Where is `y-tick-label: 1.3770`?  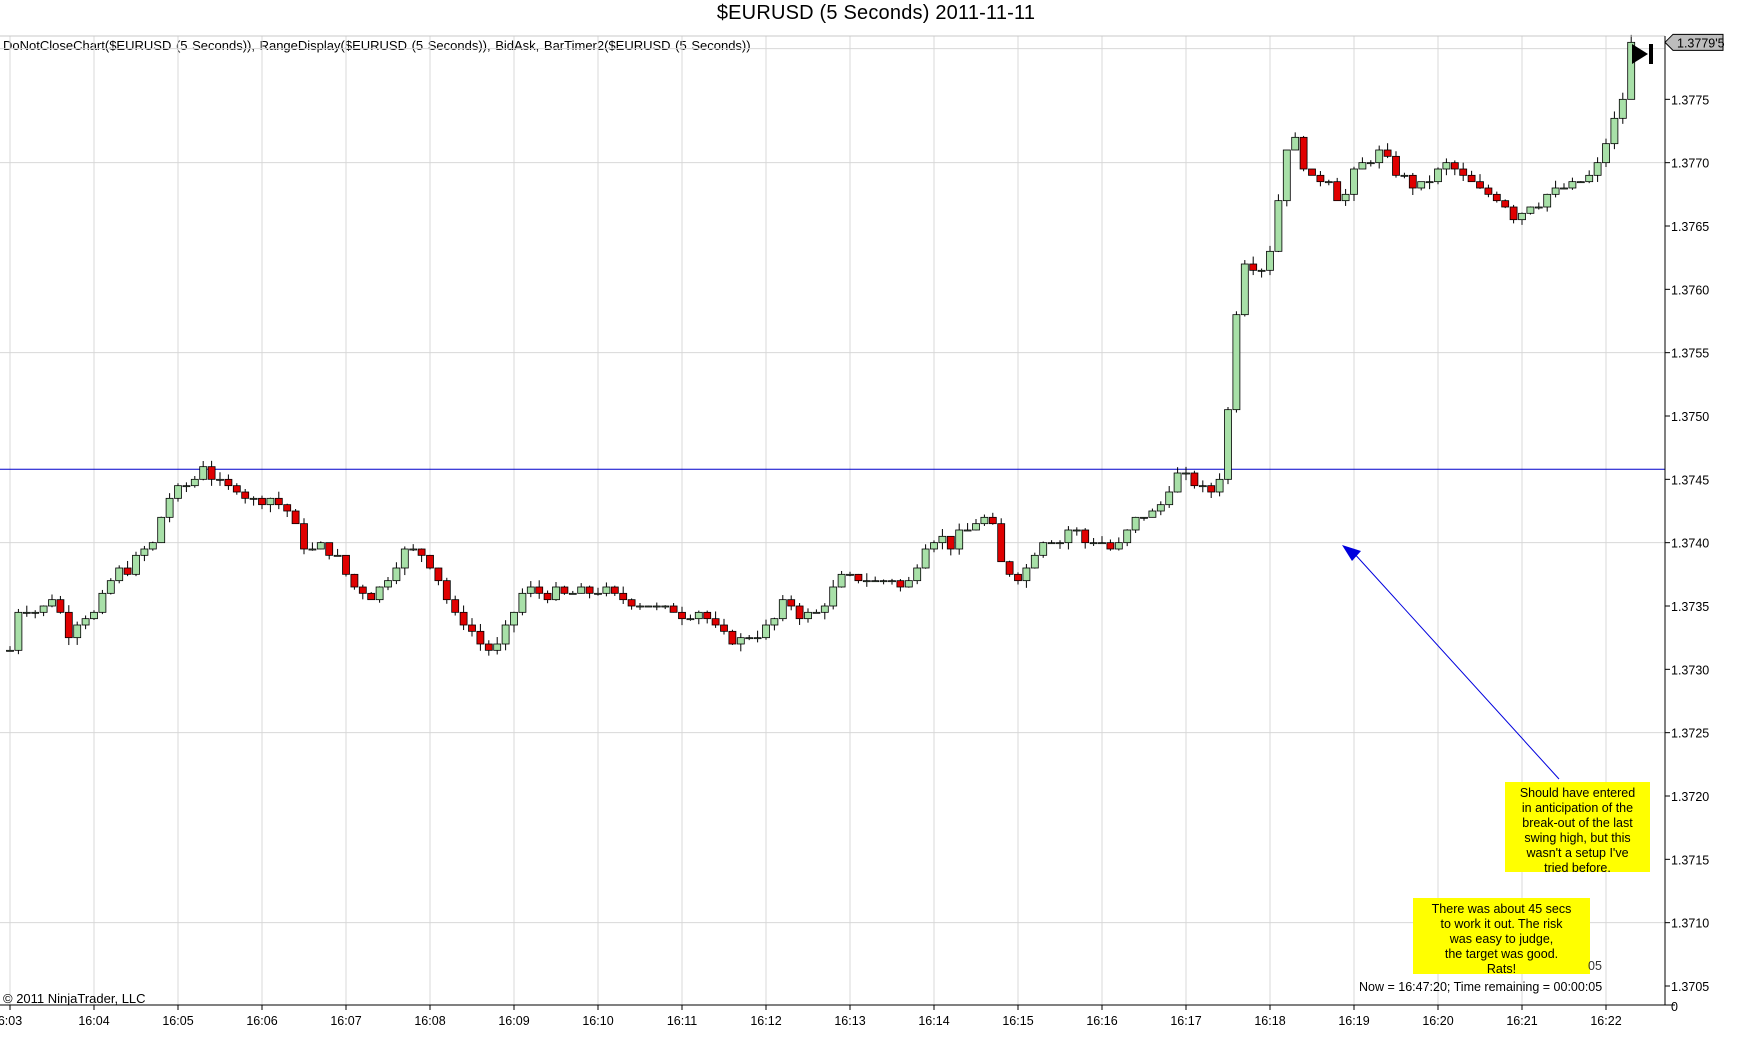
y-tick-label: 1.3770 is located at coordinates (1690, 164).